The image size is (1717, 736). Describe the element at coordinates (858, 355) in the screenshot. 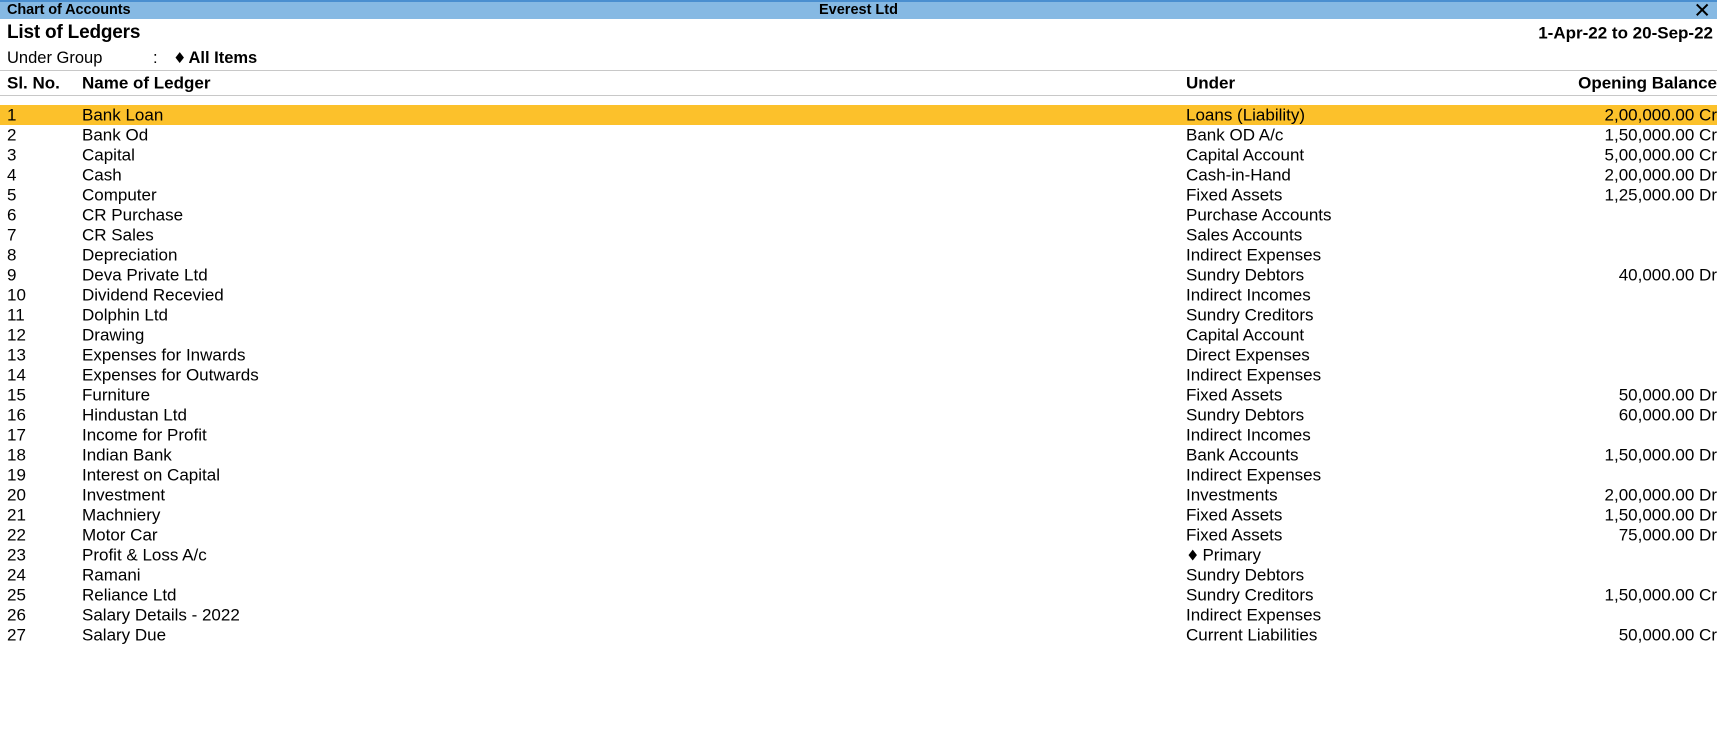

I see `table-row: 13 Expenses for Inwards Direct Expenses` at that location.